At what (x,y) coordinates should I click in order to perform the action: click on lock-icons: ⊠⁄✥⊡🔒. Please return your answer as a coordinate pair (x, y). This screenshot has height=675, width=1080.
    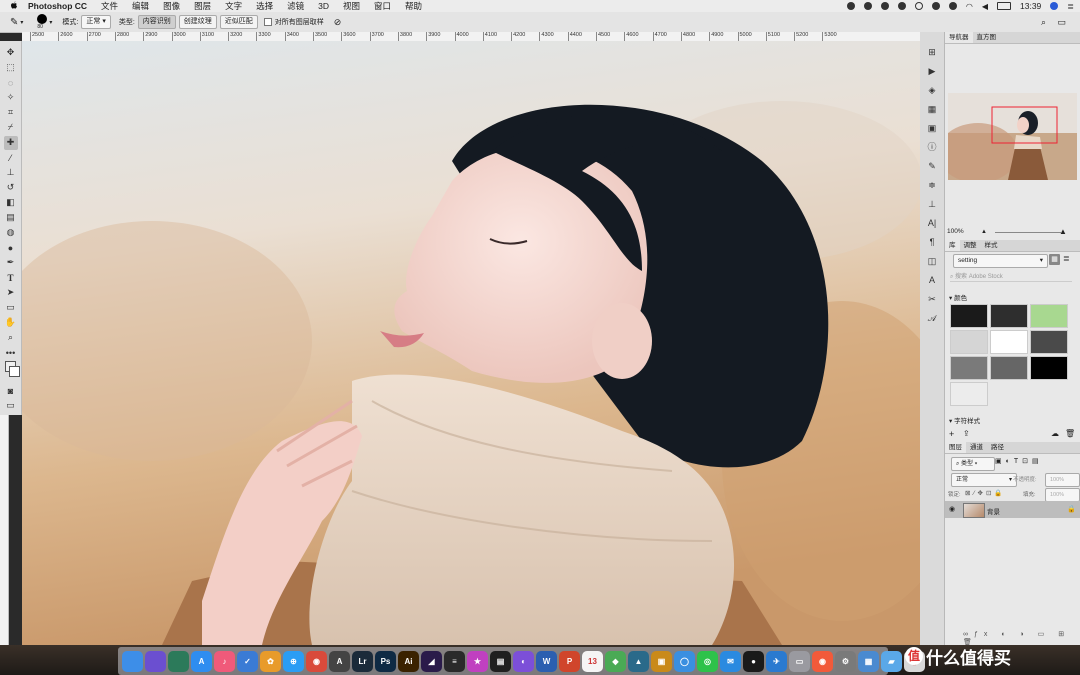
    Looking at the image, I should click on (985, 493).